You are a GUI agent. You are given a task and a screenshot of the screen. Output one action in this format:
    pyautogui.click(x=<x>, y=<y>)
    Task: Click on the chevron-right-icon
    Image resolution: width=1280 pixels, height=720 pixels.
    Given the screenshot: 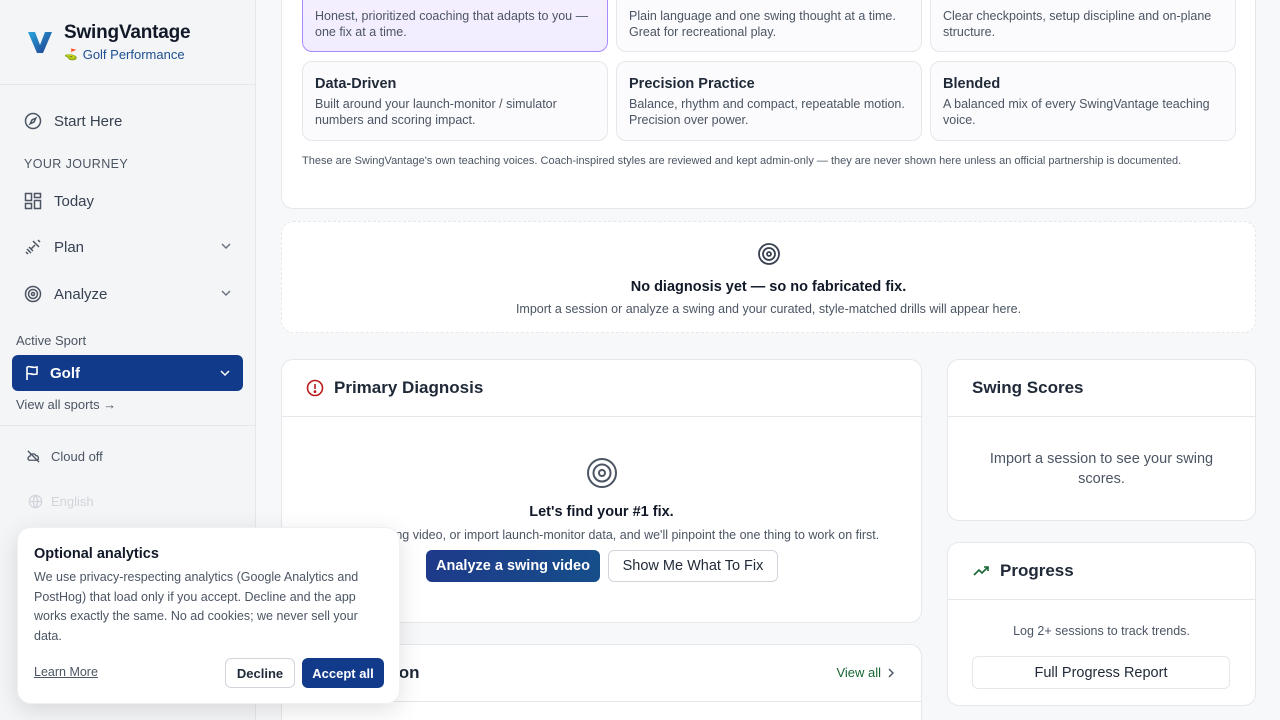 What is the action you would take?
    pyautogui.click(x=891, y=672)
    